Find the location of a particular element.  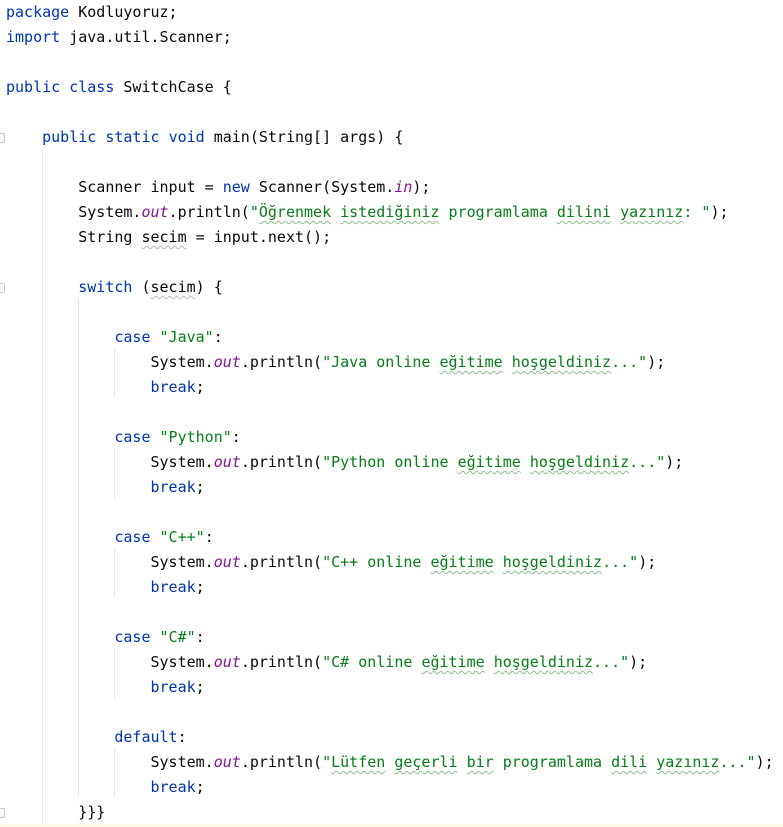

code-token: main(String[] args) { is located at coordinates (304, 137).